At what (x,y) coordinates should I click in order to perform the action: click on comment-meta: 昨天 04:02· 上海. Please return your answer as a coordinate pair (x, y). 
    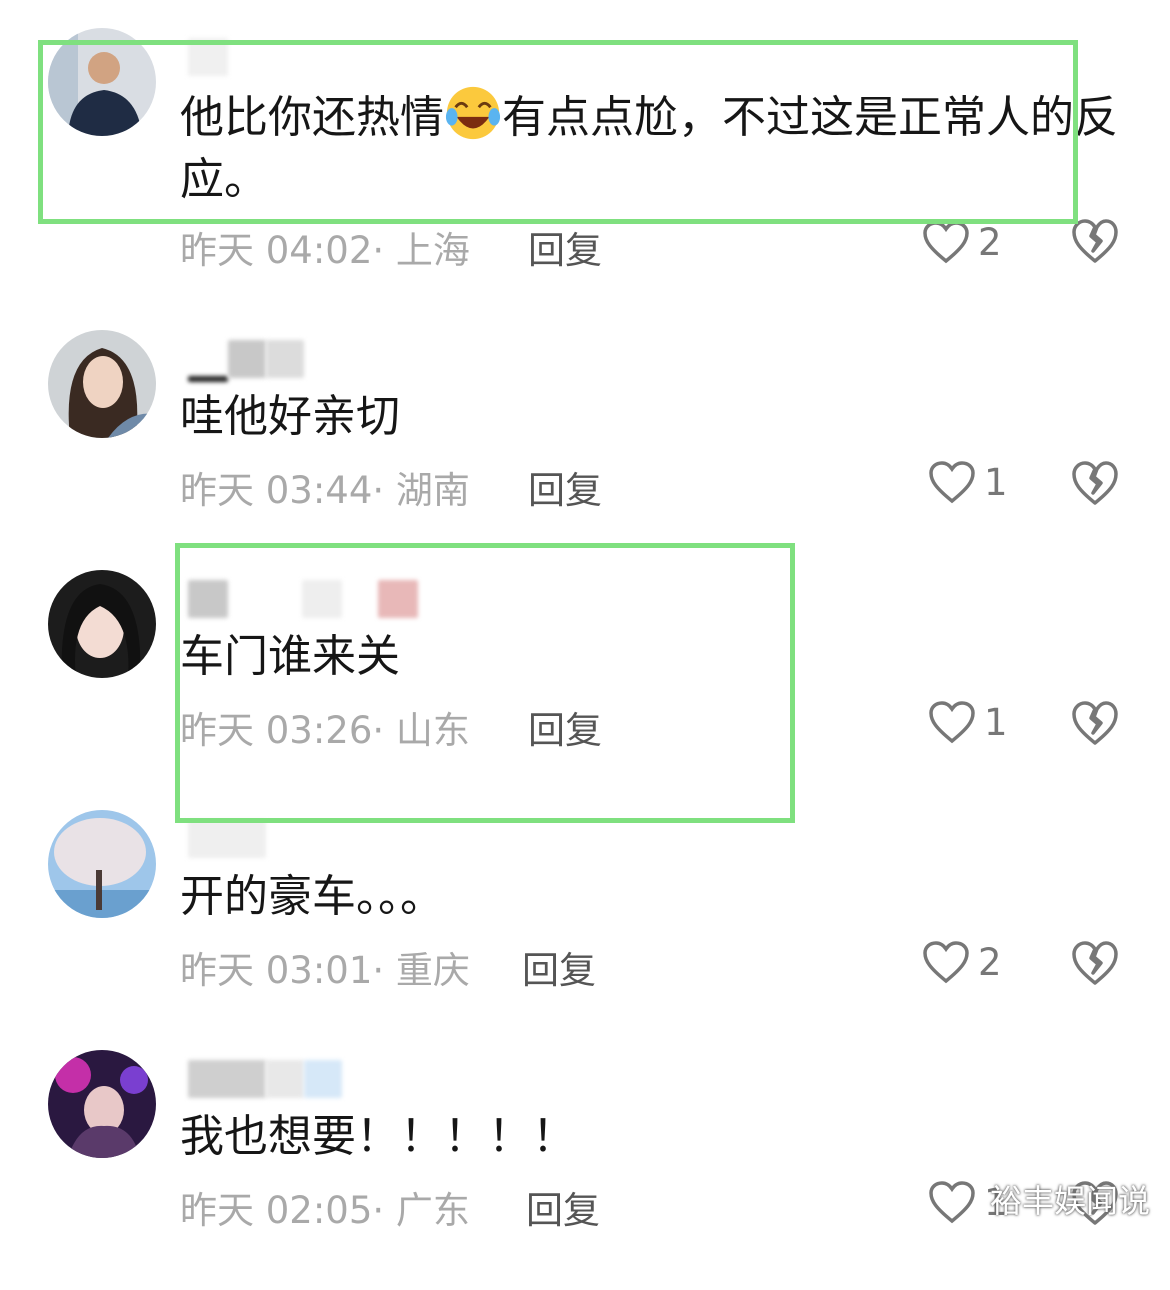
    Looking at the image, I should click on (325, 250).